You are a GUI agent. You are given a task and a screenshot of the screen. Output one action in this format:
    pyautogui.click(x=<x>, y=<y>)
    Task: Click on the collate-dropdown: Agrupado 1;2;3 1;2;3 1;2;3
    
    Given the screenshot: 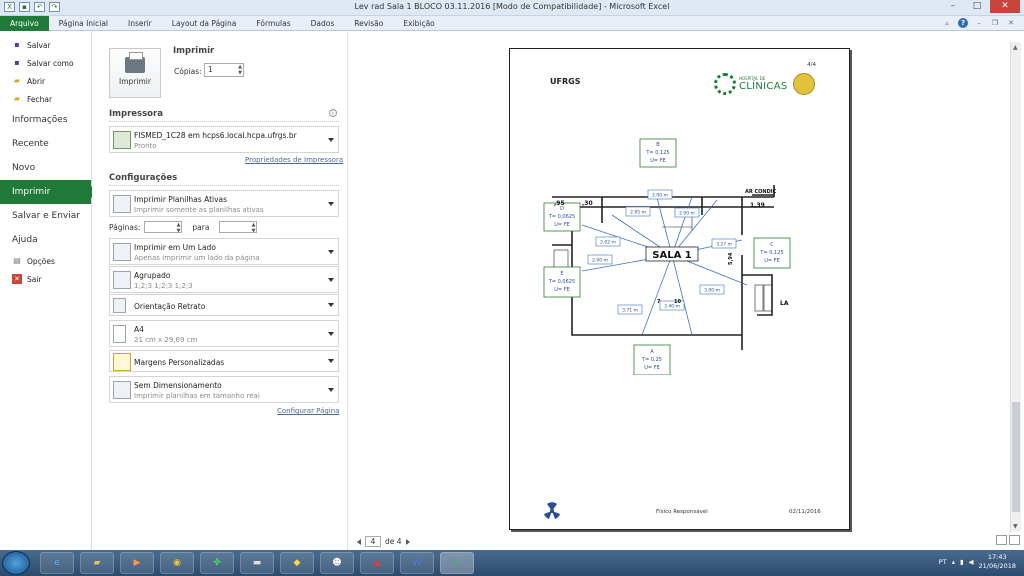 What is the action you would take?
    pyautogui.click(x=224, y=279)
    